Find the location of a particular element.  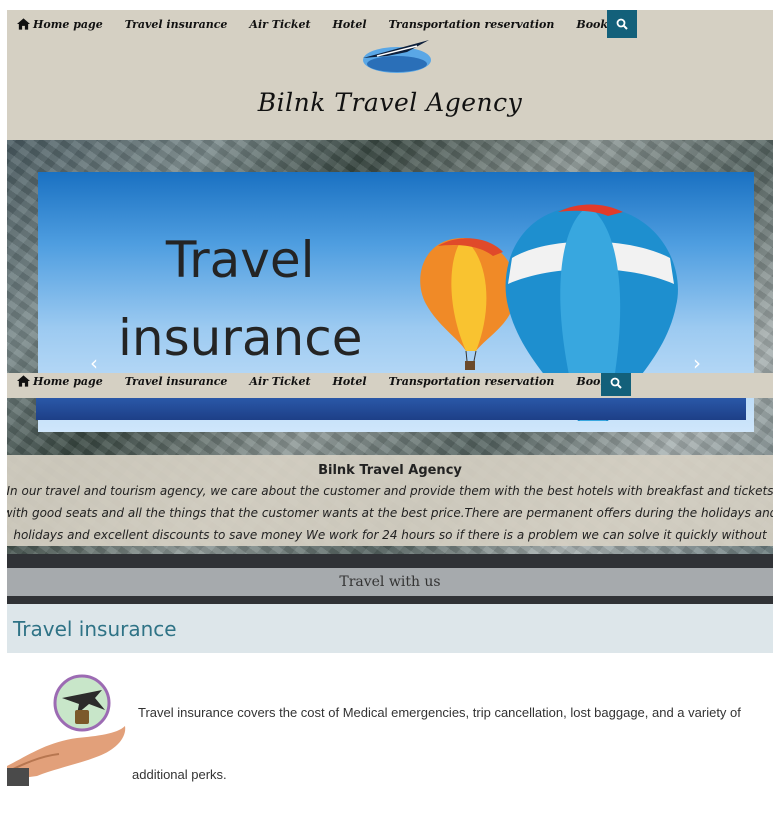

sticky-nav-hotel: Hotel is located at coordinates (350, 381).